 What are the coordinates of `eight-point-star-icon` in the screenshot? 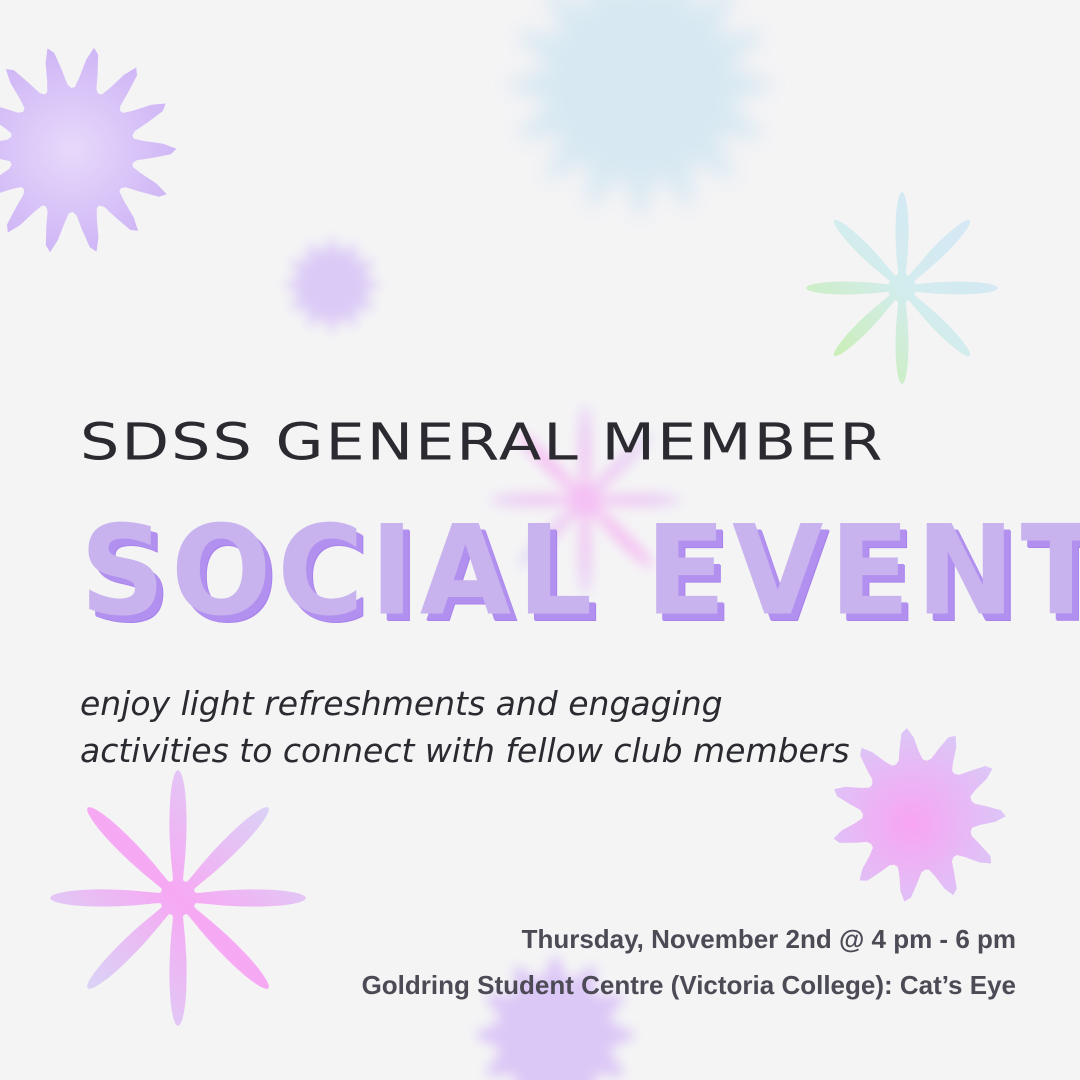 It's located at (902, 288).